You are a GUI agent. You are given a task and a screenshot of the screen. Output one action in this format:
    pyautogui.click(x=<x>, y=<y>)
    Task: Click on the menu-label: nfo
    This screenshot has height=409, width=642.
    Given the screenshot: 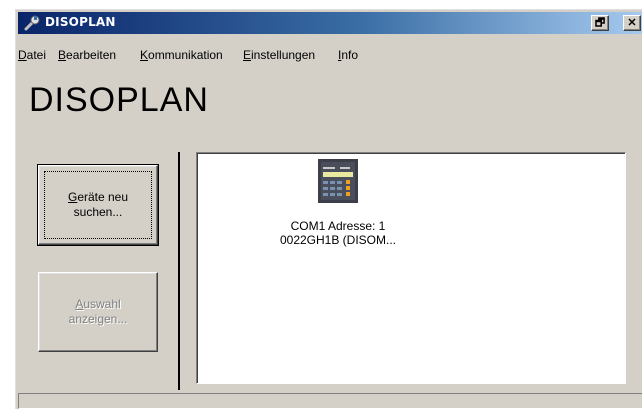 What is the action you would take?
    pyautogui.click(x=350, y=55)
    